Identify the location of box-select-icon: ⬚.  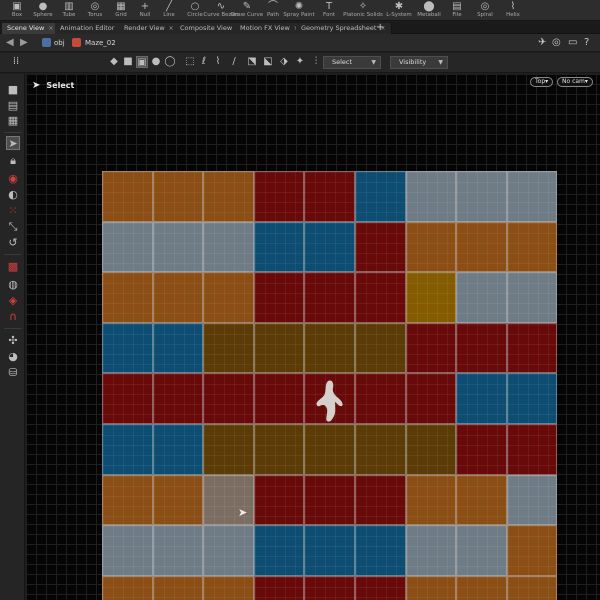
(190, 62).